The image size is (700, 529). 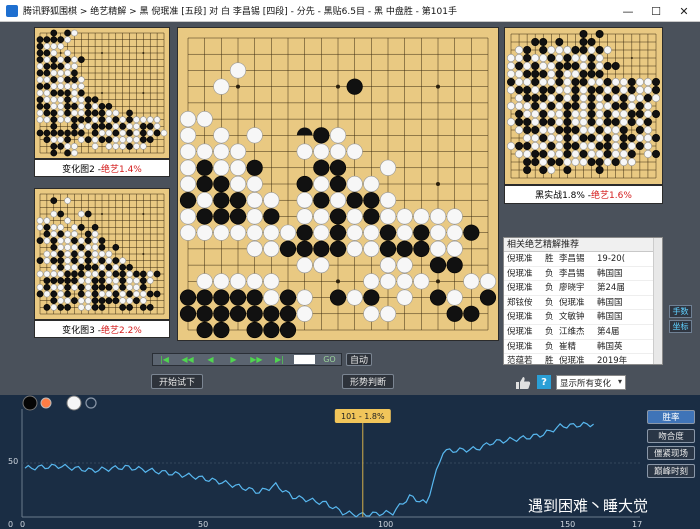 I want to click on last-move-marker, so click(x=304, y=131).